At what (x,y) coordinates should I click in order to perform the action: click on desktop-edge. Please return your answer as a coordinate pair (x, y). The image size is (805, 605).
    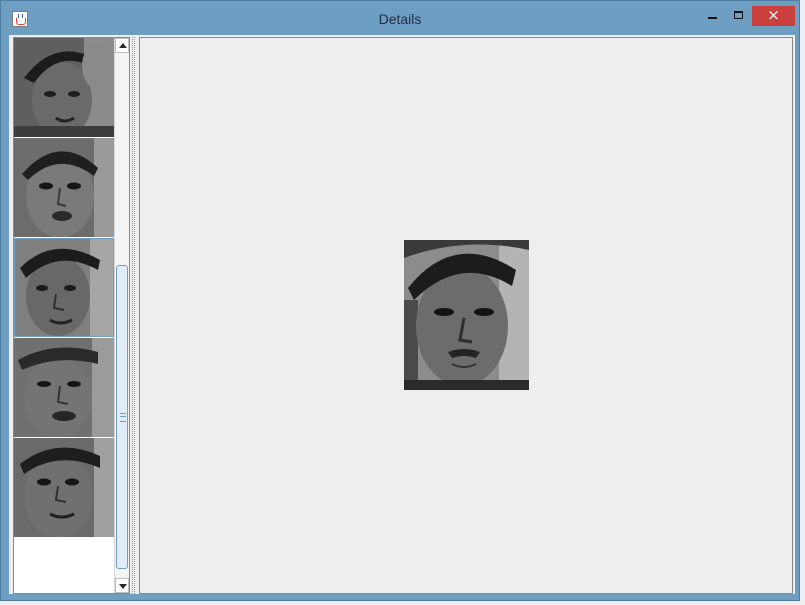
    Looking at the image, I should click on (802, 302).